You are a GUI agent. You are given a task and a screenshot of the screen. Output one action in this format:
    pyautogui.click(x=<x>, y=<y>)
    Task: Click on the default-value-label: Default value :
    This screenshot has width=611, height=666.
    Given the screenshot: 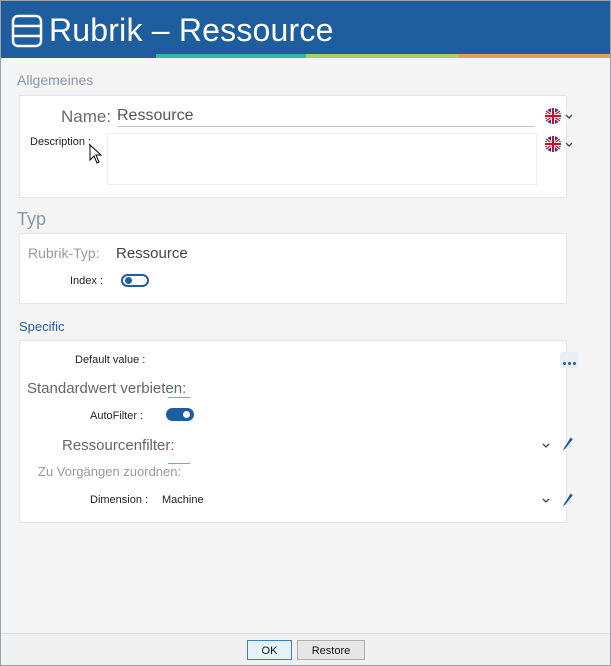 What is the action you would take?
    pyautogui.click(x=110, y=360)
    